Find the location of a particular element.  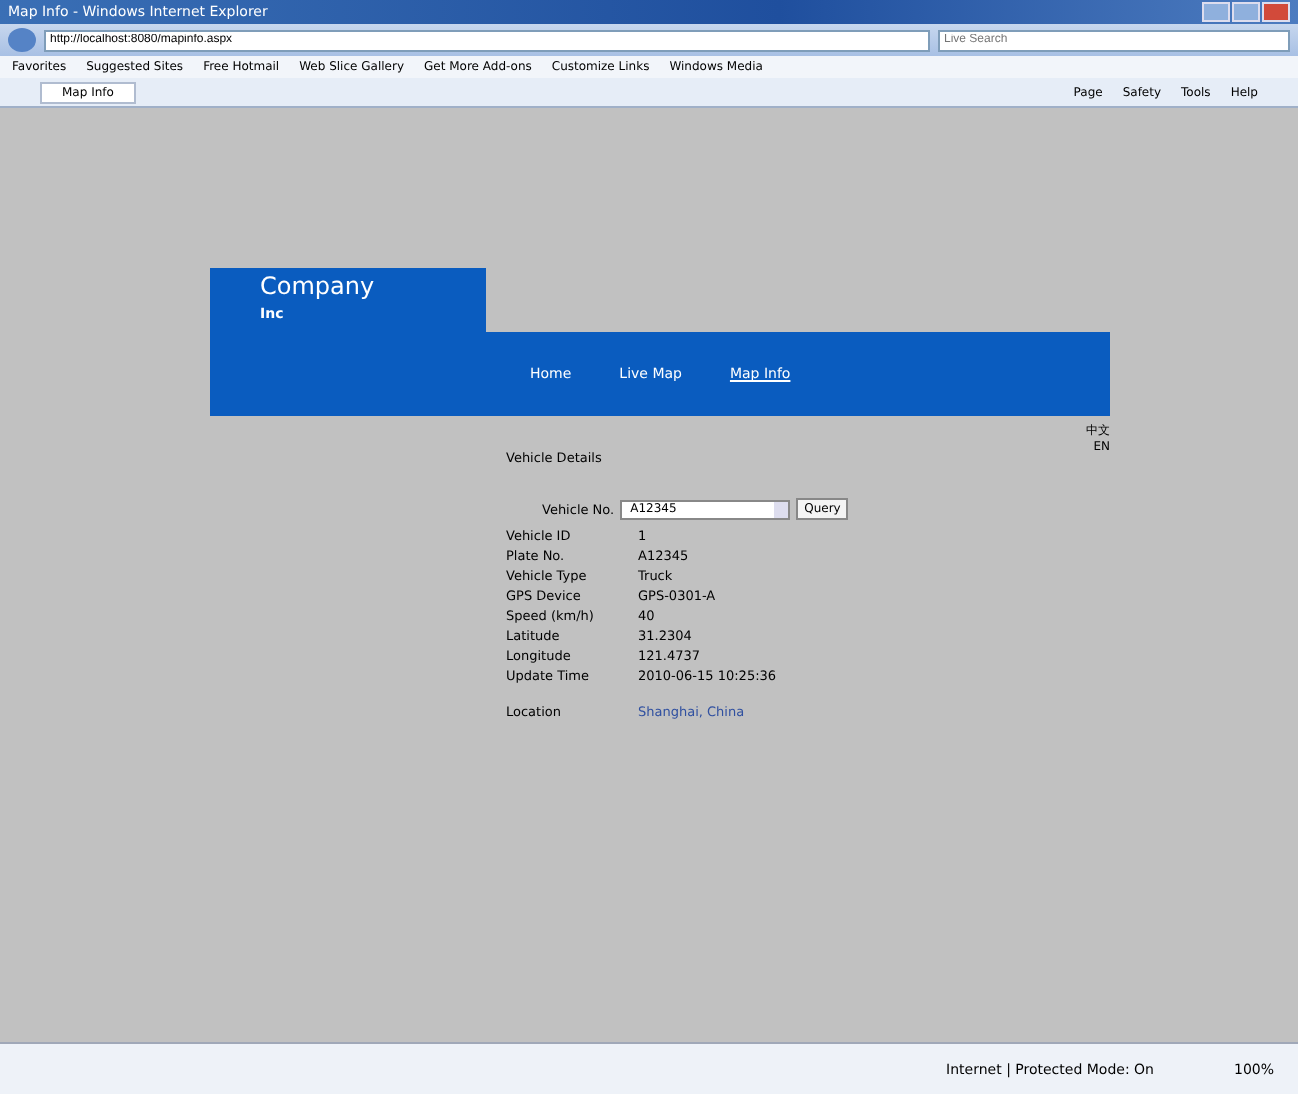

logo-text: Company is located at coordinates (318, 286).